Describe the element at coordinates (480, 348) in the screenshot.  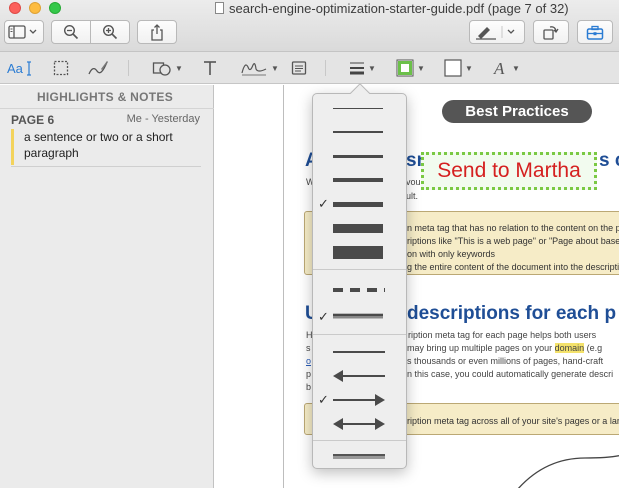
I see `body-text: may bring up multiple pages on your` at that location.